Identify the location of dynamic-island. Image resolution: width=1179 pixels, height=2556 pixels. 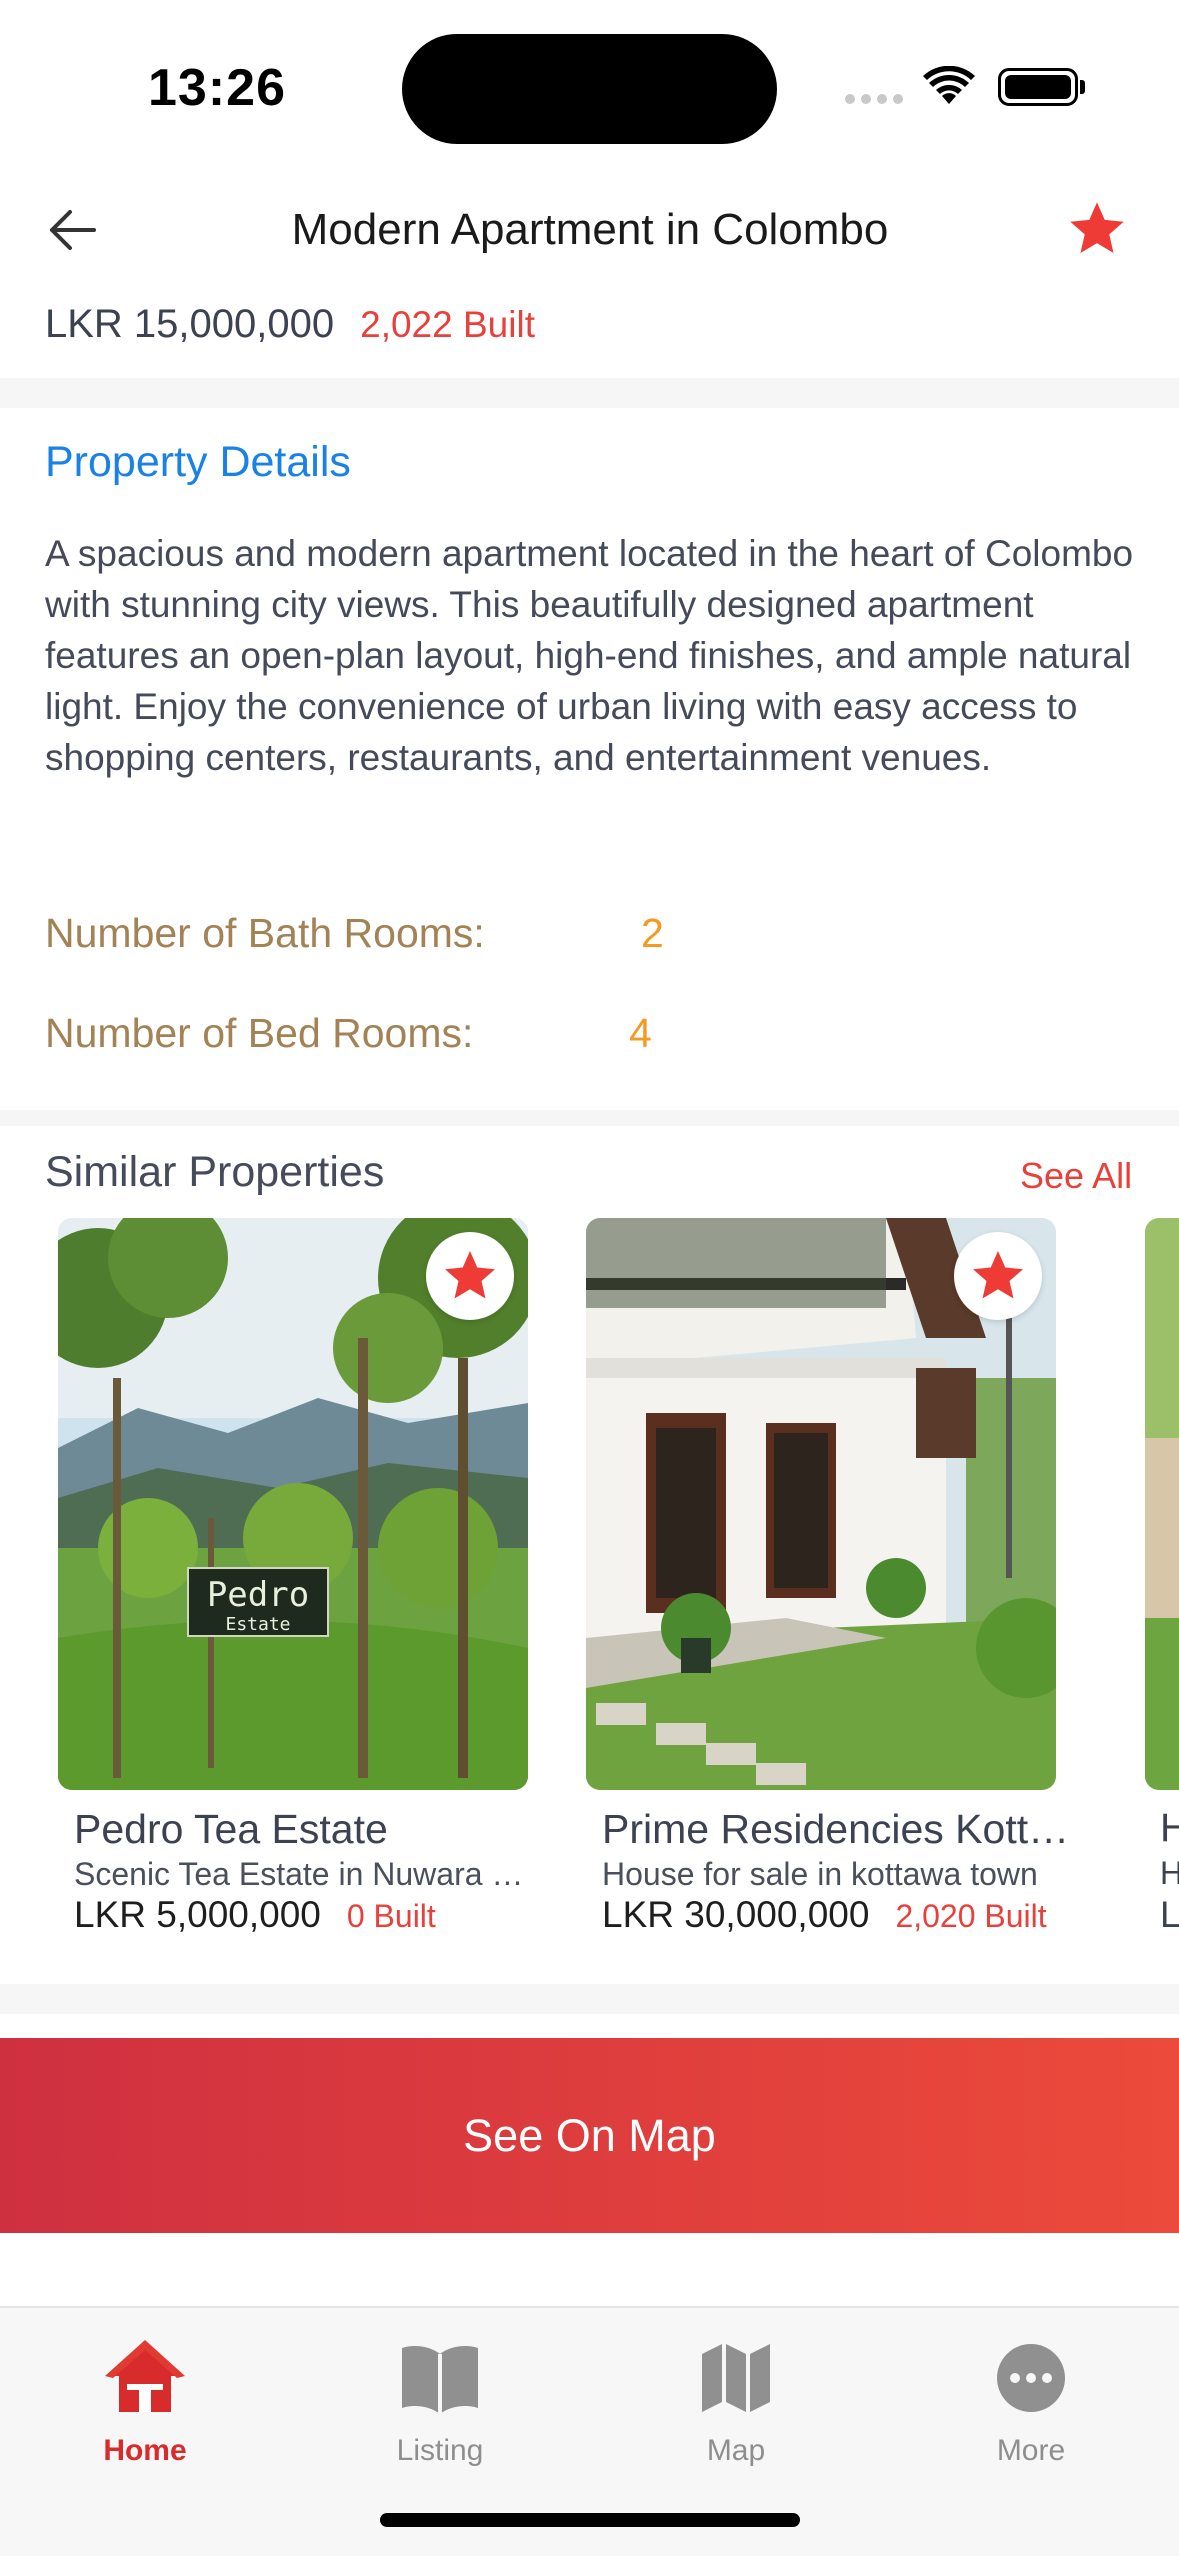
(589, 89).